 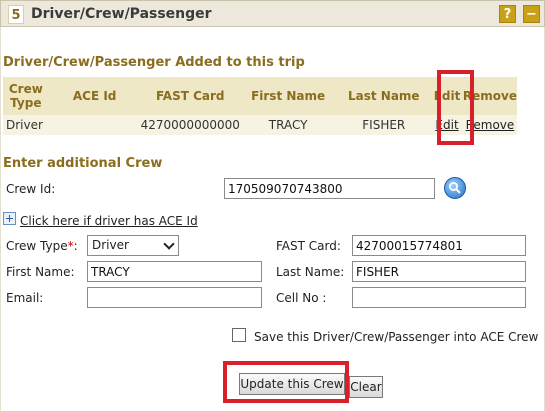 I want to click on col-last-name: Last Name, so click(x=384, y=96).